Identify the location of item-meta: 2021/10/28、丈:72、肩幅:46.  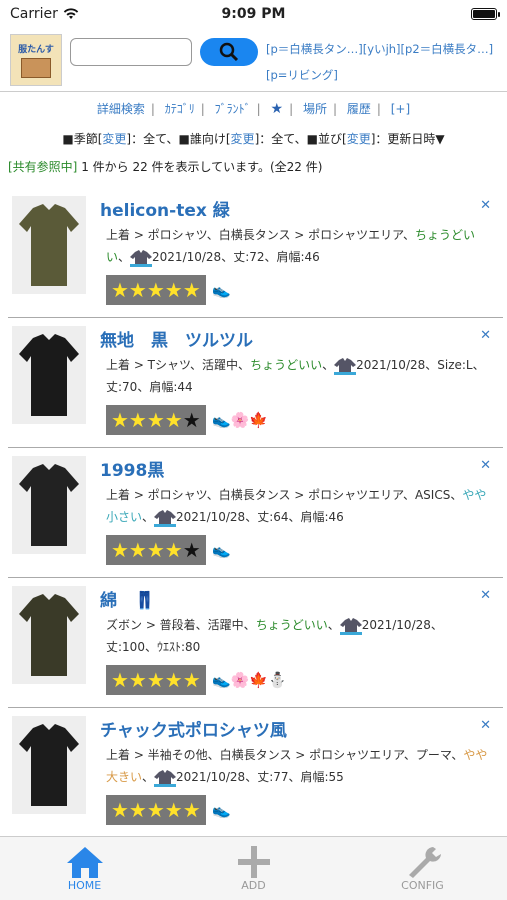
(236, 257).